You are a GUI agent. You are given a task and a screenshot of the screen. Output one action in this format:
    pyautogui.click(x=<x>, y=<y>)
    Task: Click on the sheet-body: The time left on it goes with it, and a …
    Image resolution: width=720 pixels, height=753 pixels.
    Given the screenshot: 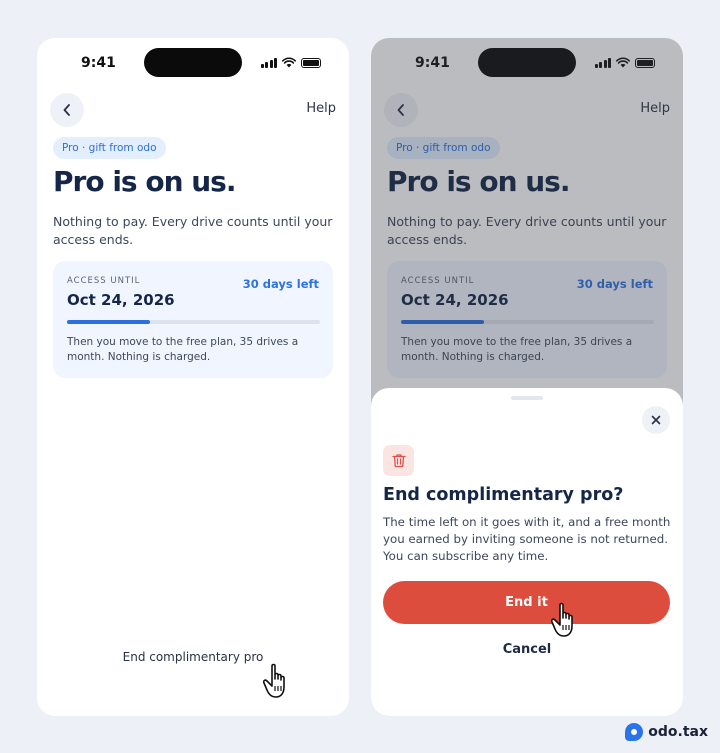 What is the action you would take?
    pyautogui.click(x=527, y=539)
    